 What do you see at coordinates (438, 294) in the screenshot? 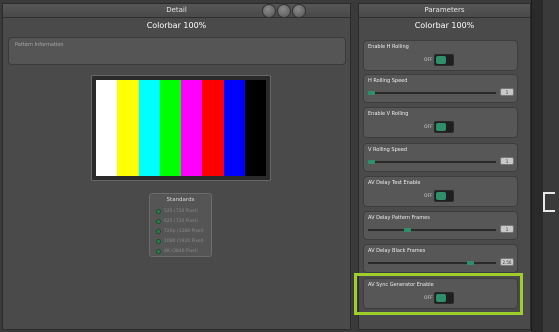
I see `highlight-box` at bounding box center [438, 294].